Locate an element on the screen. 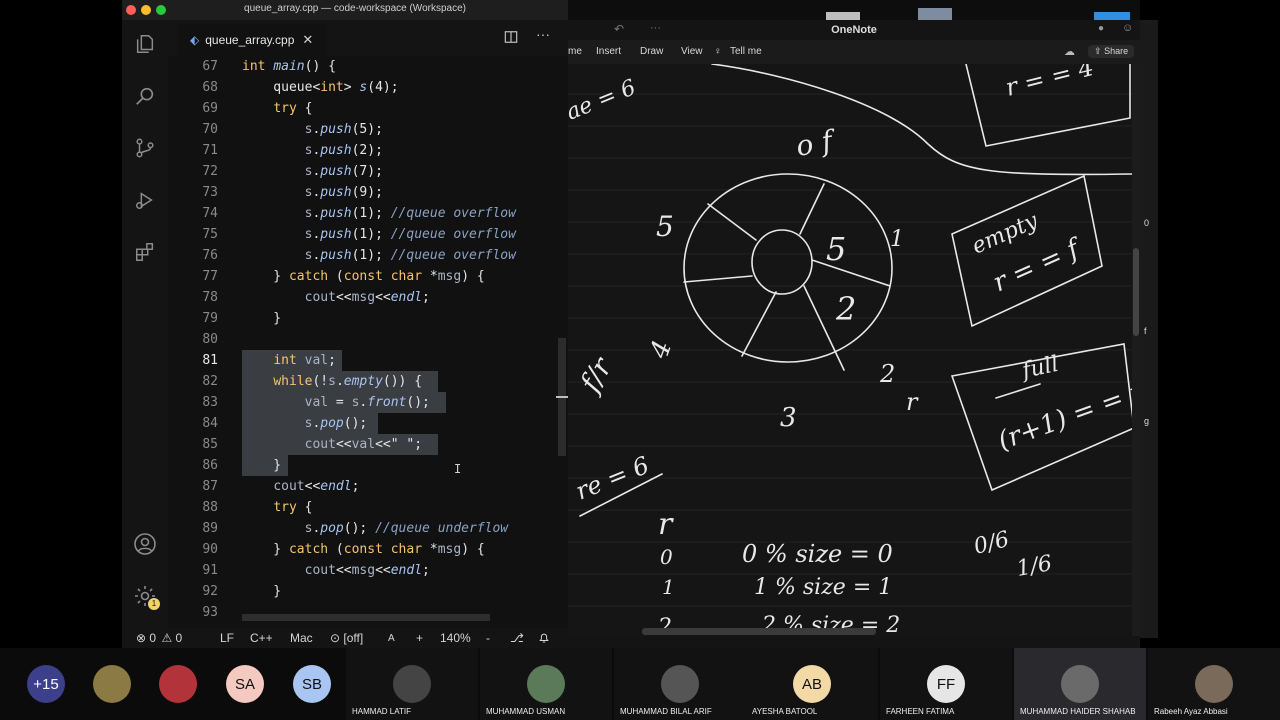 This screenshot has width=1280, height=720. code-line: 84 s.pop(); is located at coordinates (363, 423).